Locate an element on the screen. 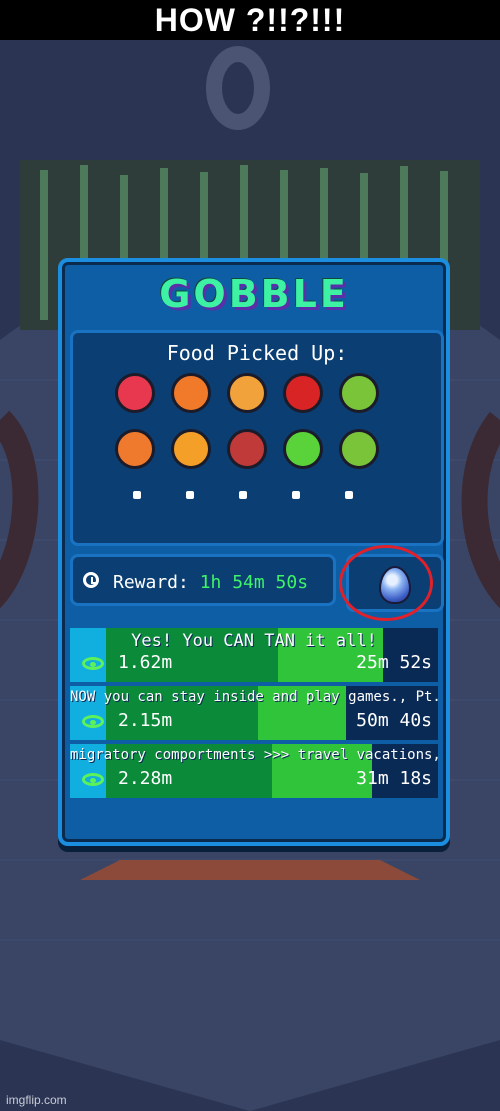 The image size is (500, 1111). platform-edge is located at coordinates (250, 870).